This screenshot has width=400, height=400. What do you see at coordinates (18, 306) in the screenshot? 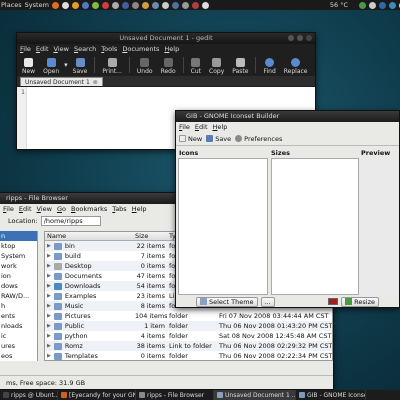
I see `sidebar-item-trash: h` at bounding box center [18, 306].